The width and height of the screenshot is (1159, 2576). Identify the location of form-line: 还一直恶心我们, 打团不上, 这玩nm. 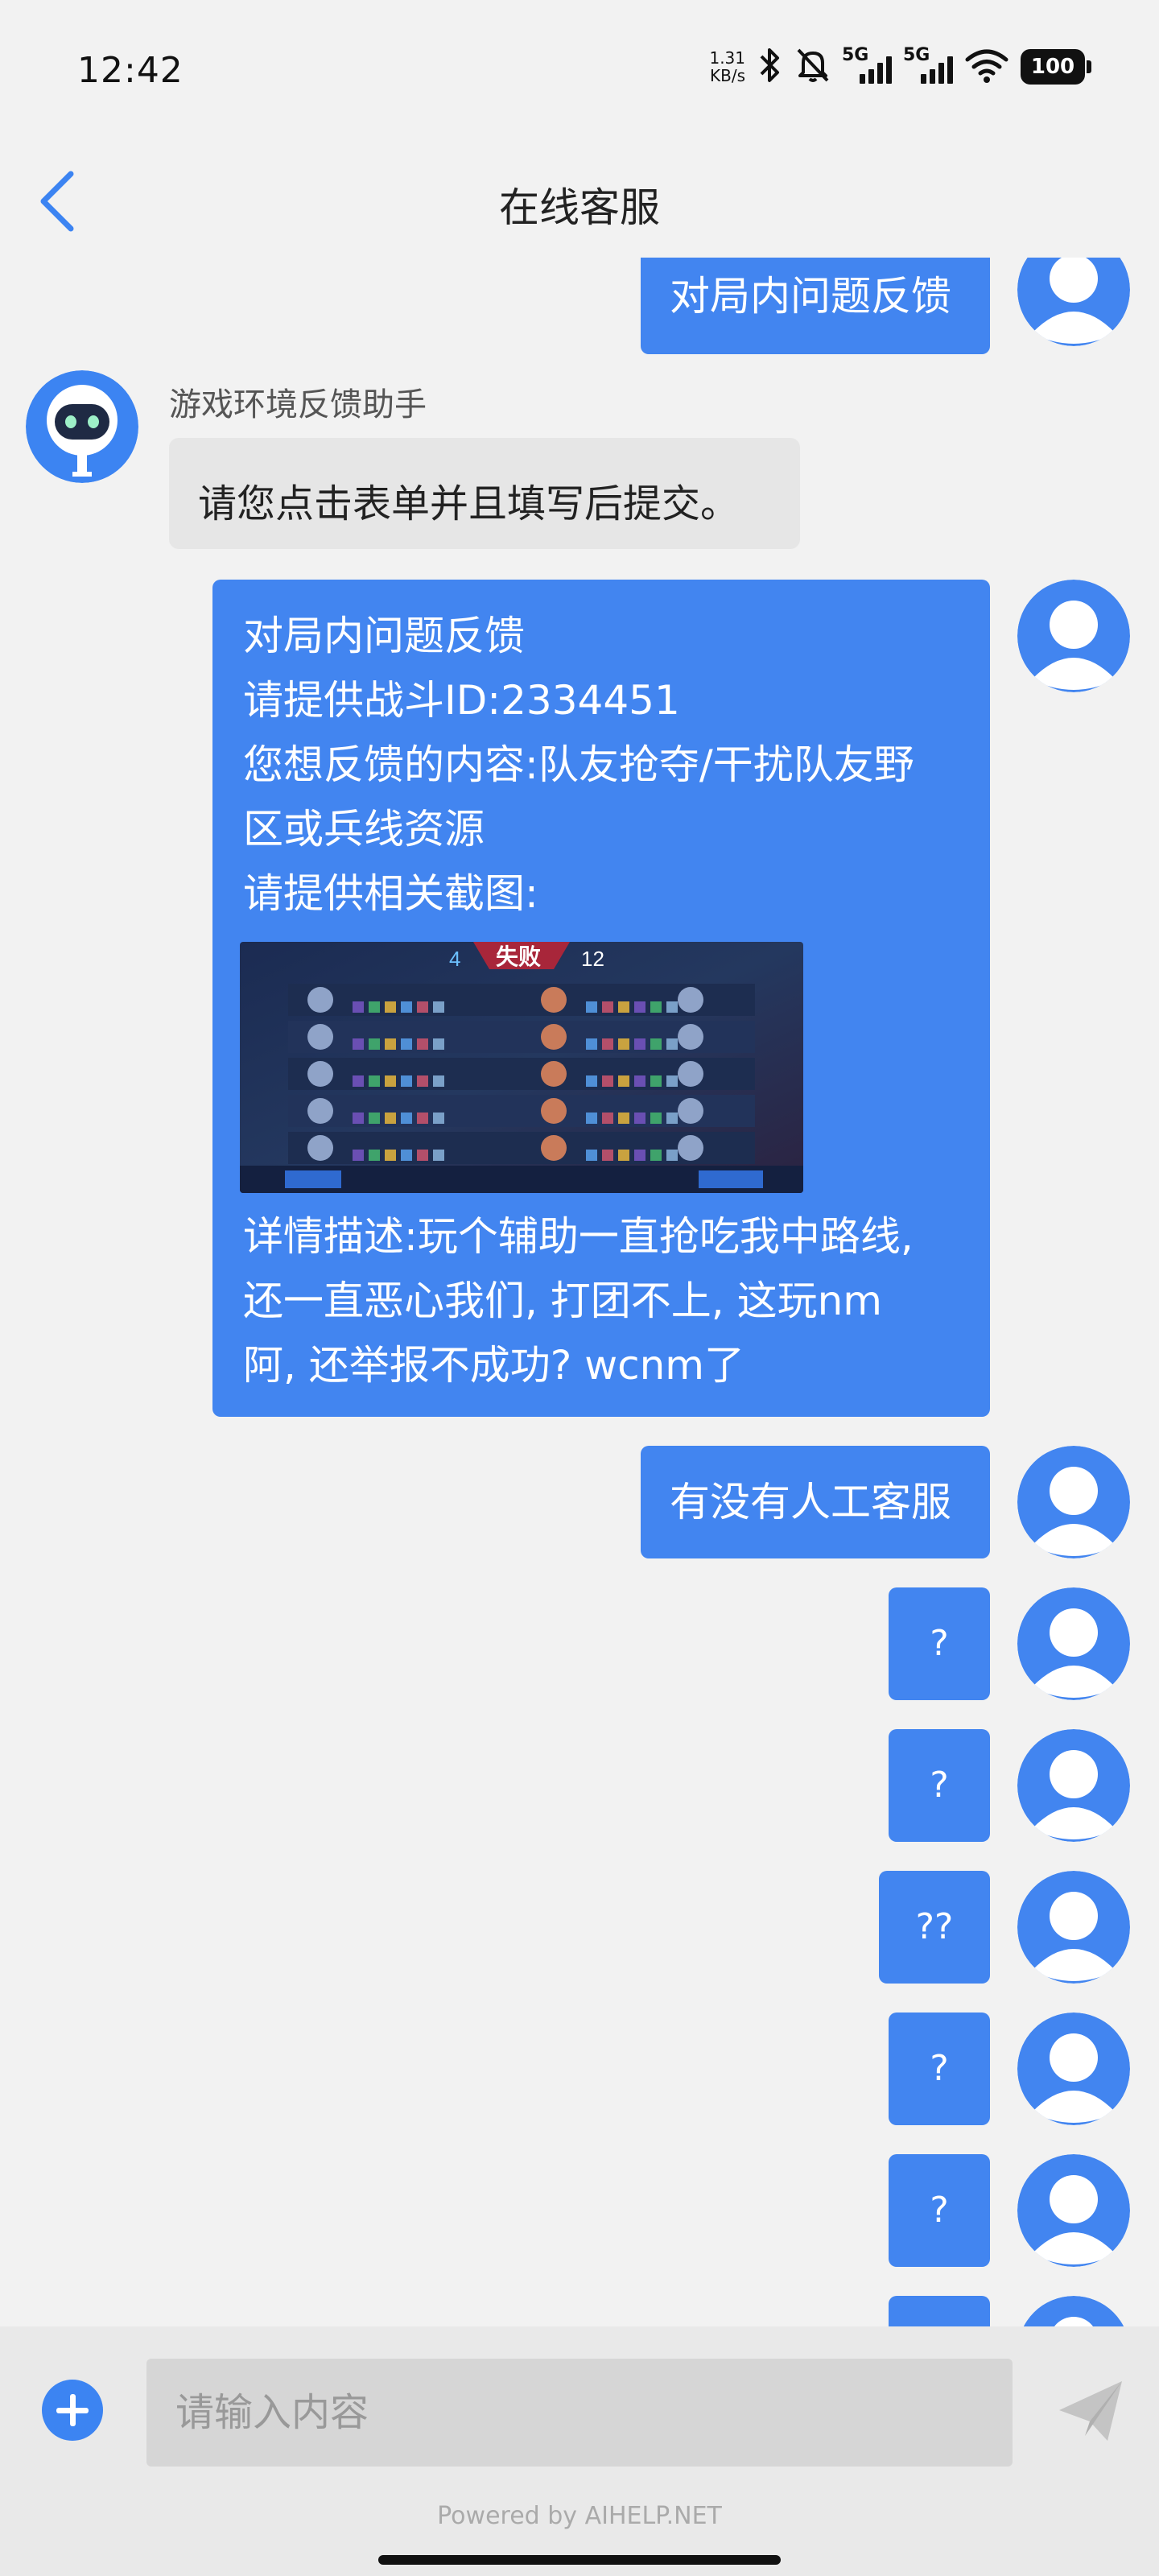
(562, 1301).